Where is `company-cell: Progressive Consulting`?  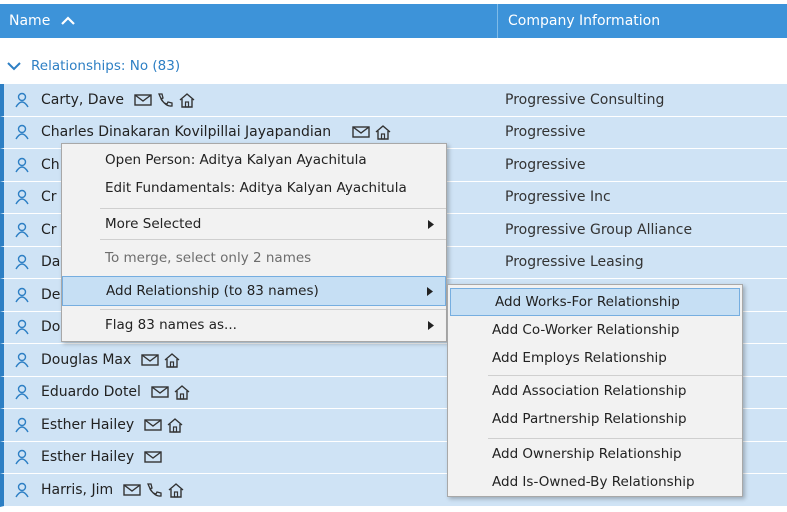 company-cell: Progressive Consulting is located at coordinates (585, 99).